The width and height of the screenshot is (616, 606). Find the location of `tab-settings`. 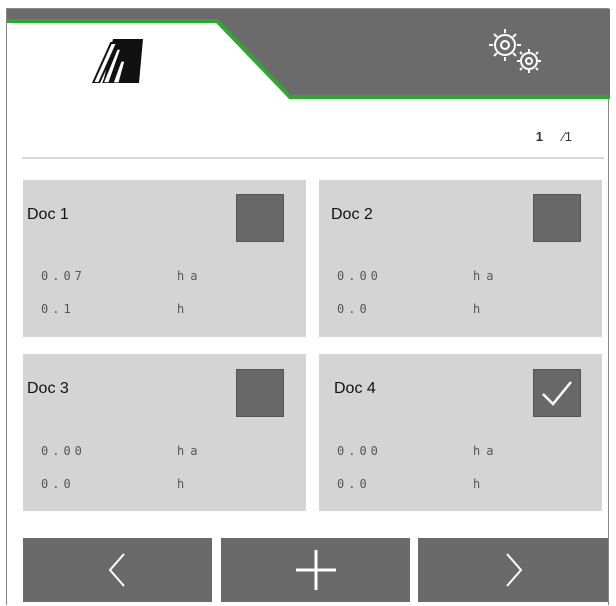

tab-settings is located at coordinates (458, 52).